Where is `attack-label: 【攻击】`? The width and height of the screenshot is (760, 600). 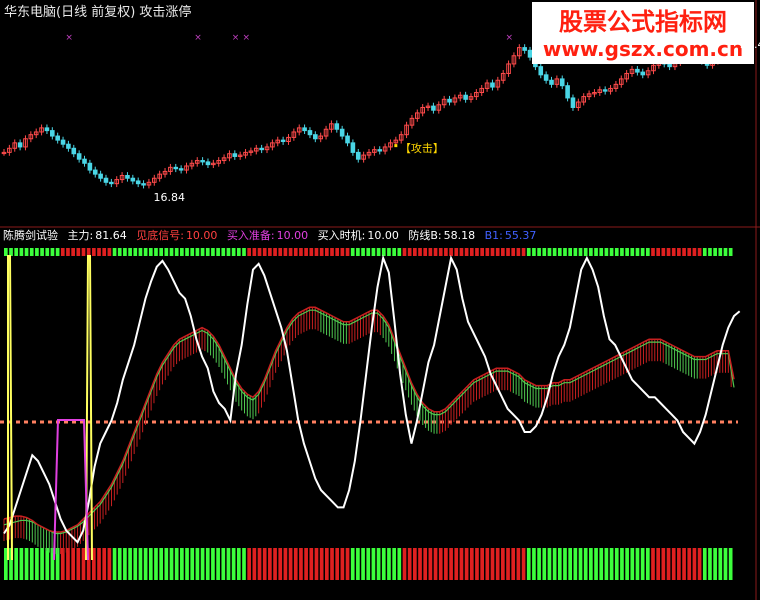 attack-label: 【攻击】 is located at coordinates (422, 148).